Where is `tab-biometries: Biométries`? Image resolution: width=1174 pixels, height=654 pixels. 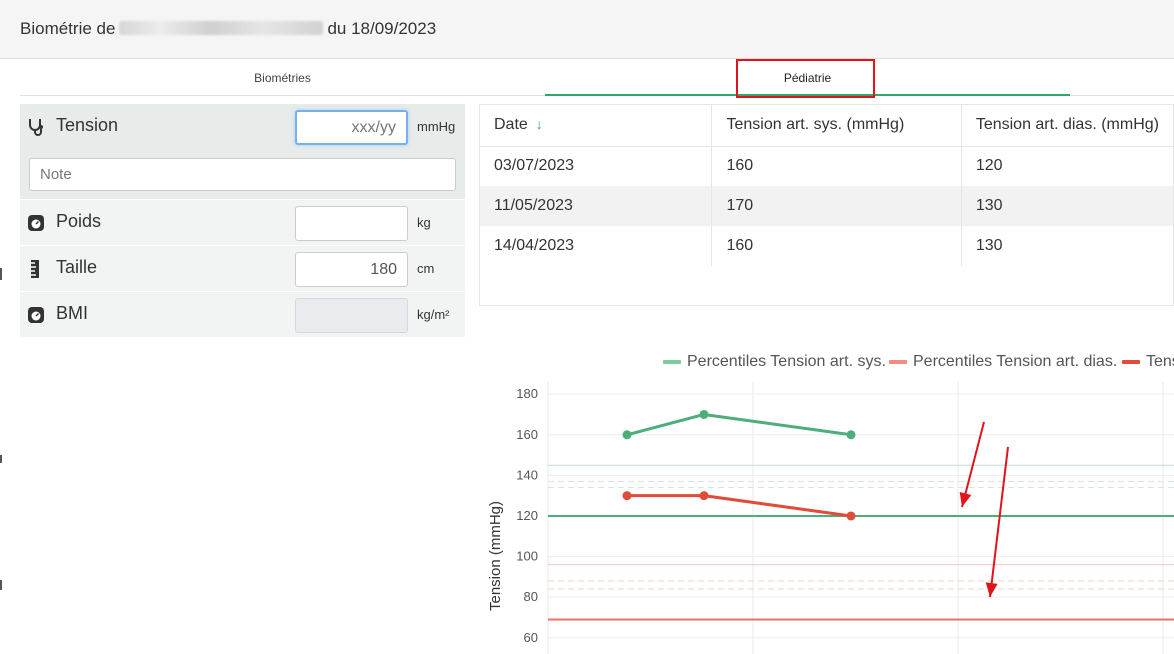 tab-biometries: Biométries is located at coordinates (282, 77).